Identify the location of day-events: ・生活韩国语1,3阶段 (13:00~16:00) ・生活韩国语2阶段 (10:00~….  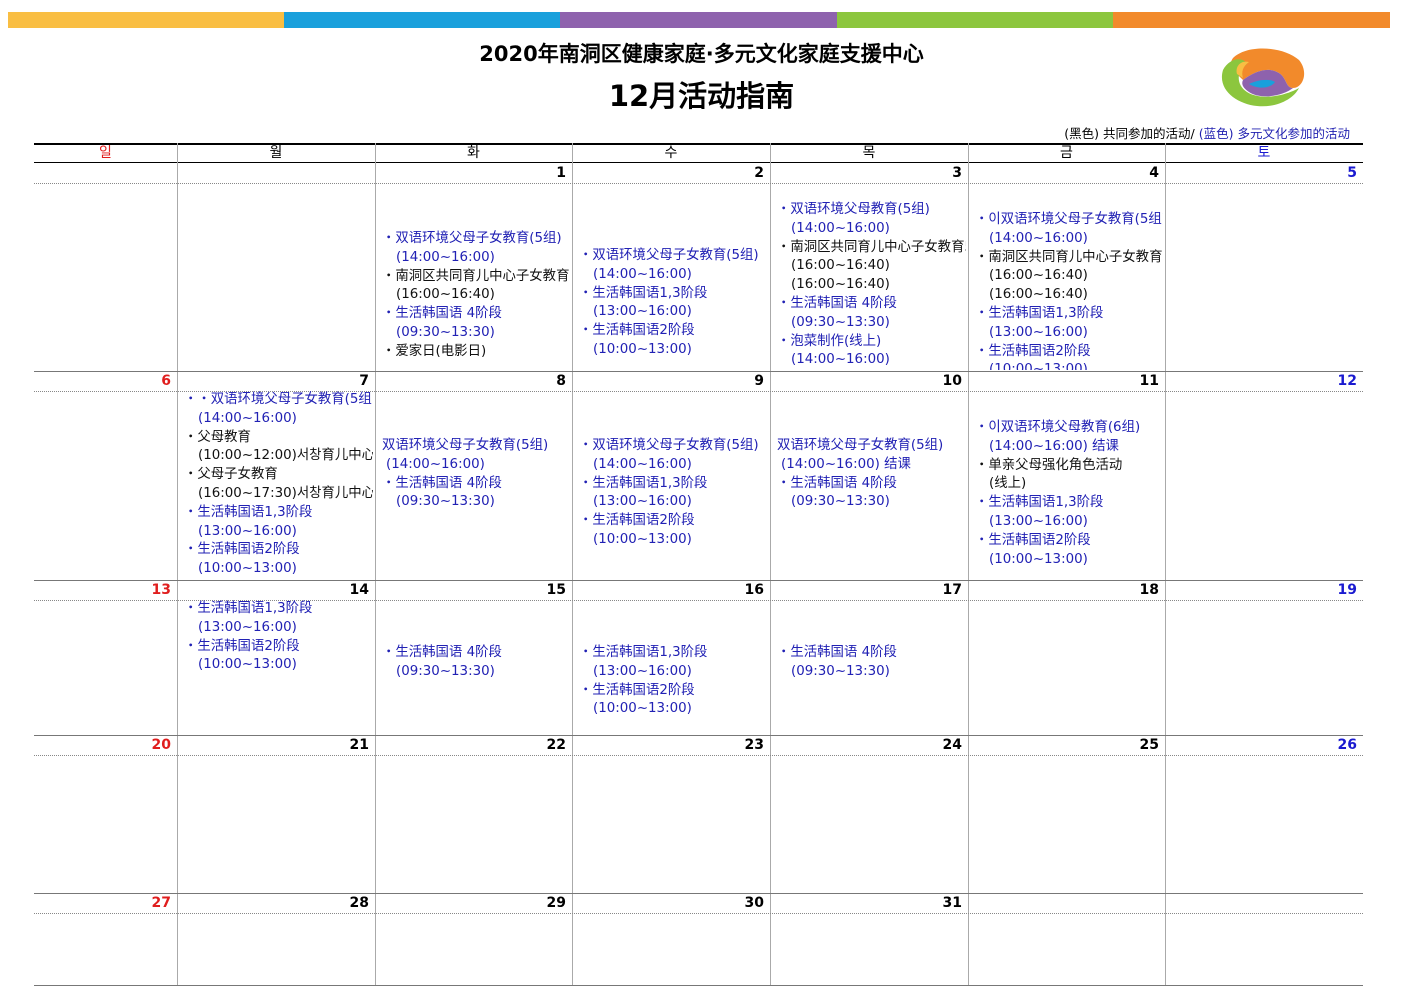
(673, 689).